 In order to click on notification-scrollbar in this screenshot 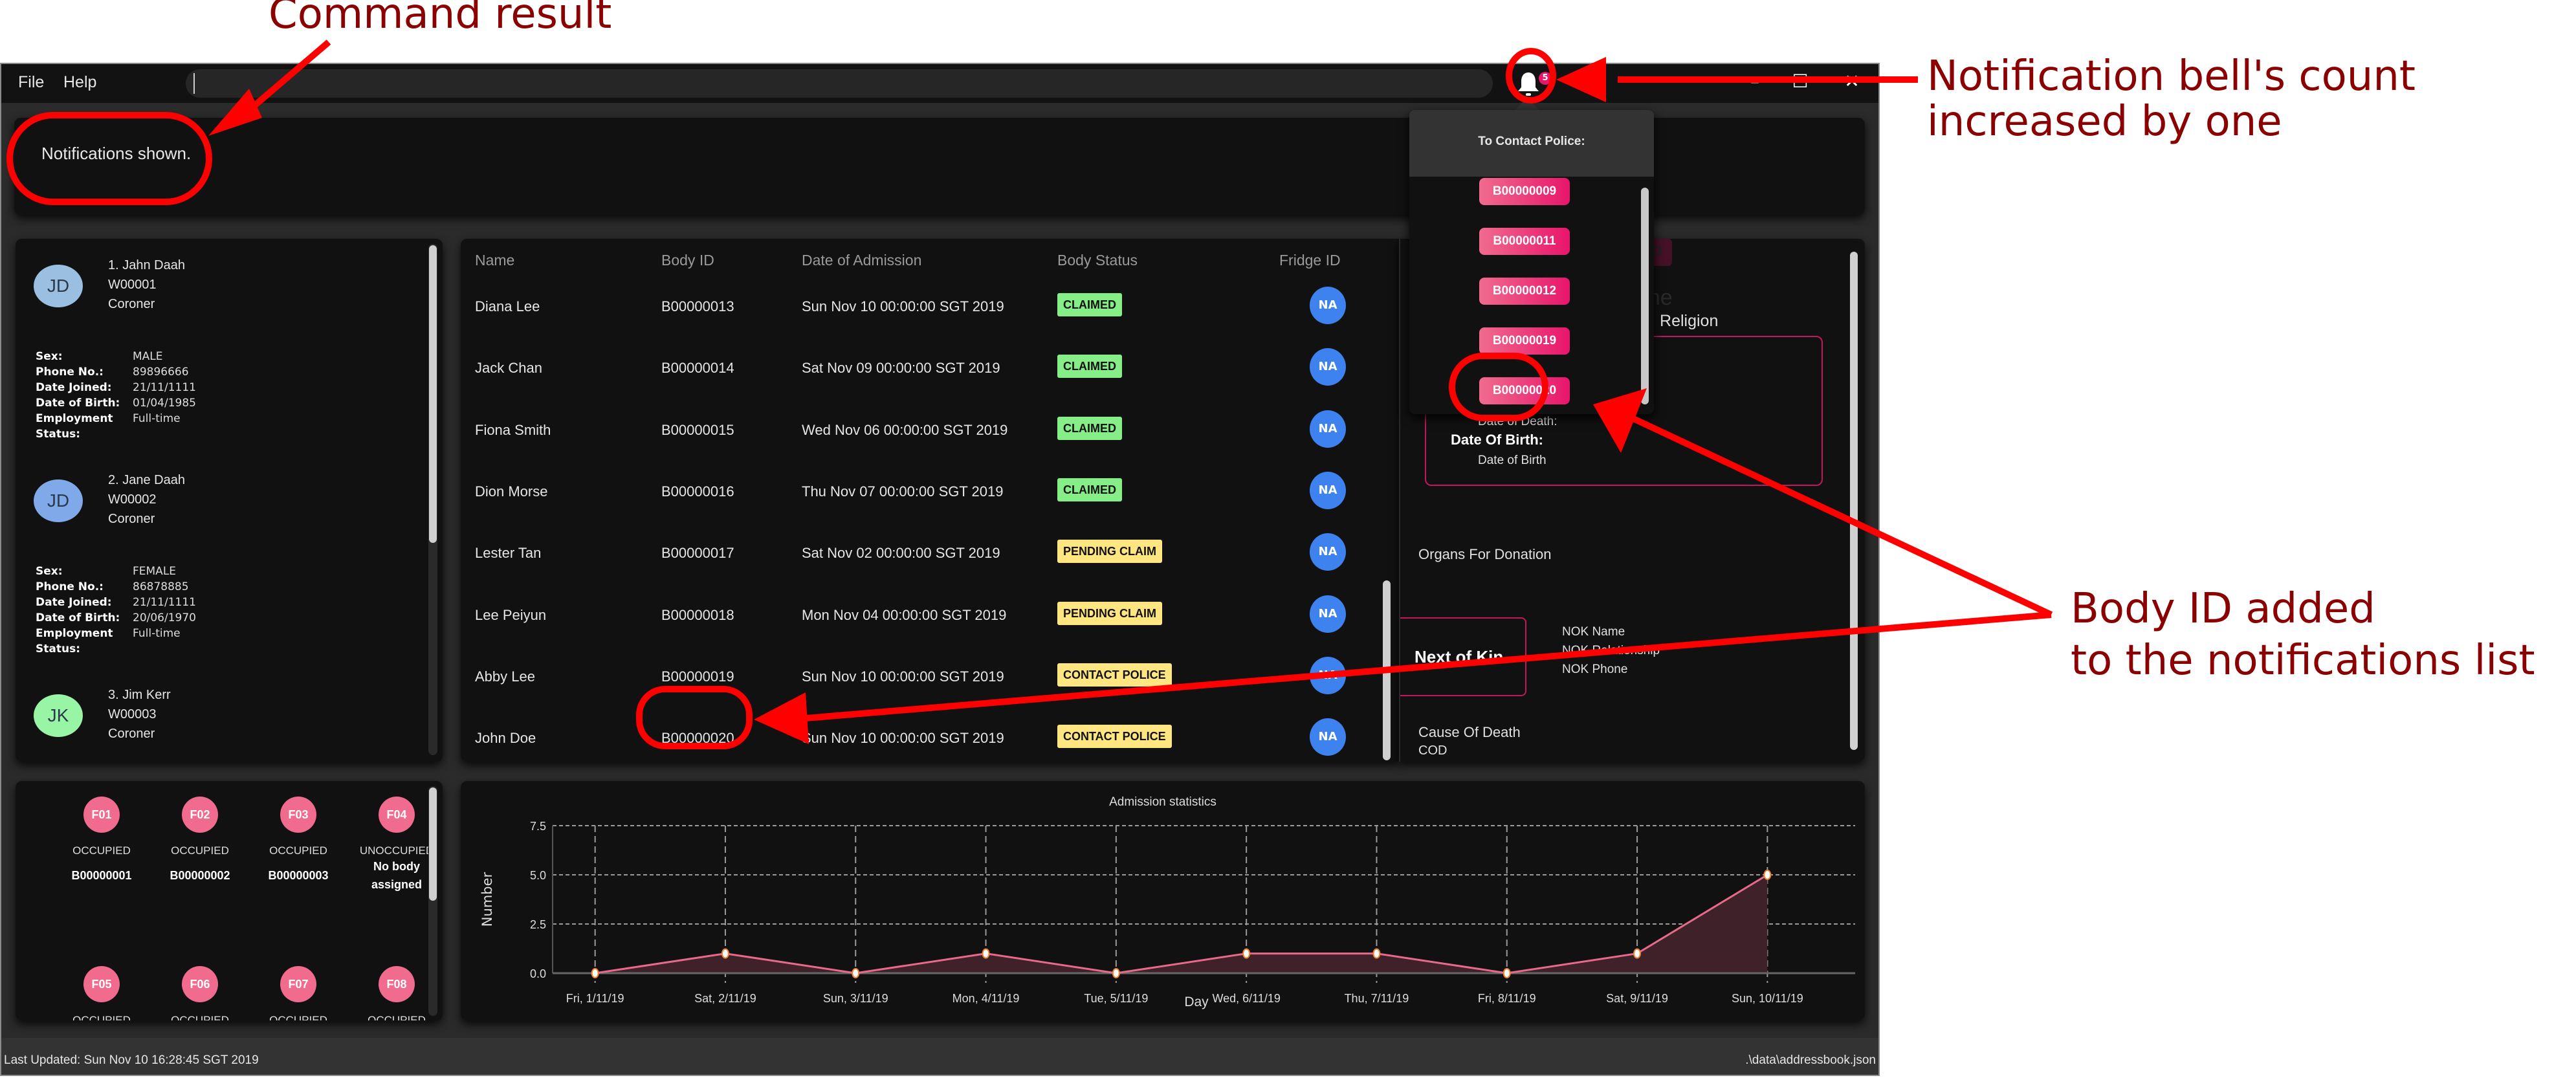, I will do `click(1644, 298)`.